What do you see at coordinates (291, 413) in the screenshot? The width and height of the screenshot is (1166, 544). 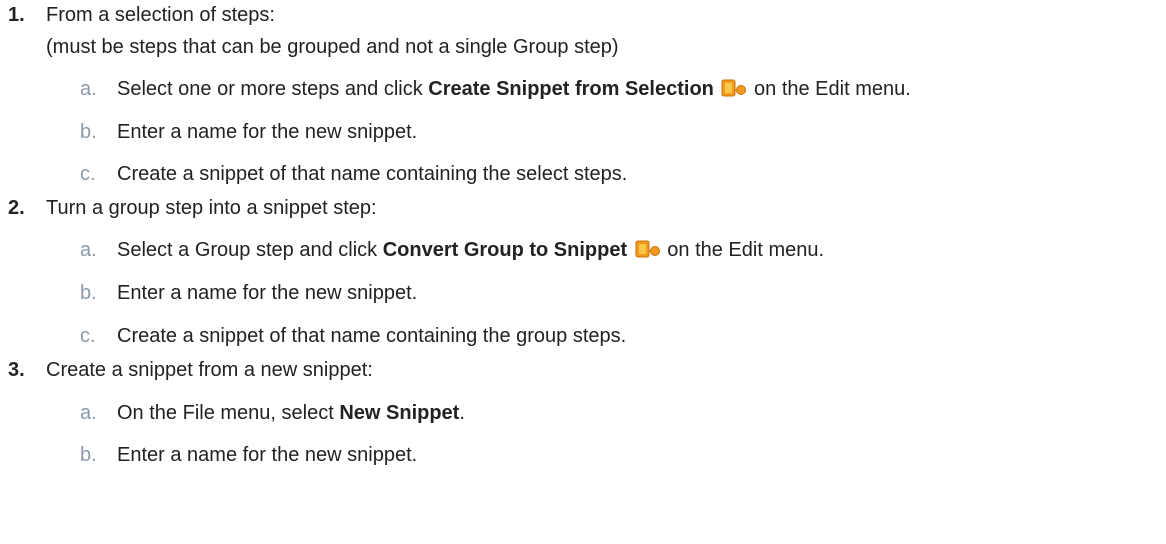 I see `substep-text: On the File menu, select New Snippet.` at bounding box center [291, 413].